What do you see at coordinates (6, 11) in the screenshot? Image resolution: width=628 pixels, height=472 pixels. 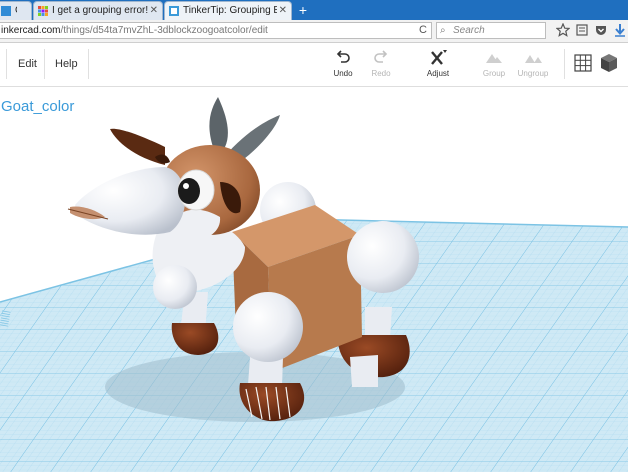 I see `tinkercad-favicon-icon` at bounding box center [6, 11].